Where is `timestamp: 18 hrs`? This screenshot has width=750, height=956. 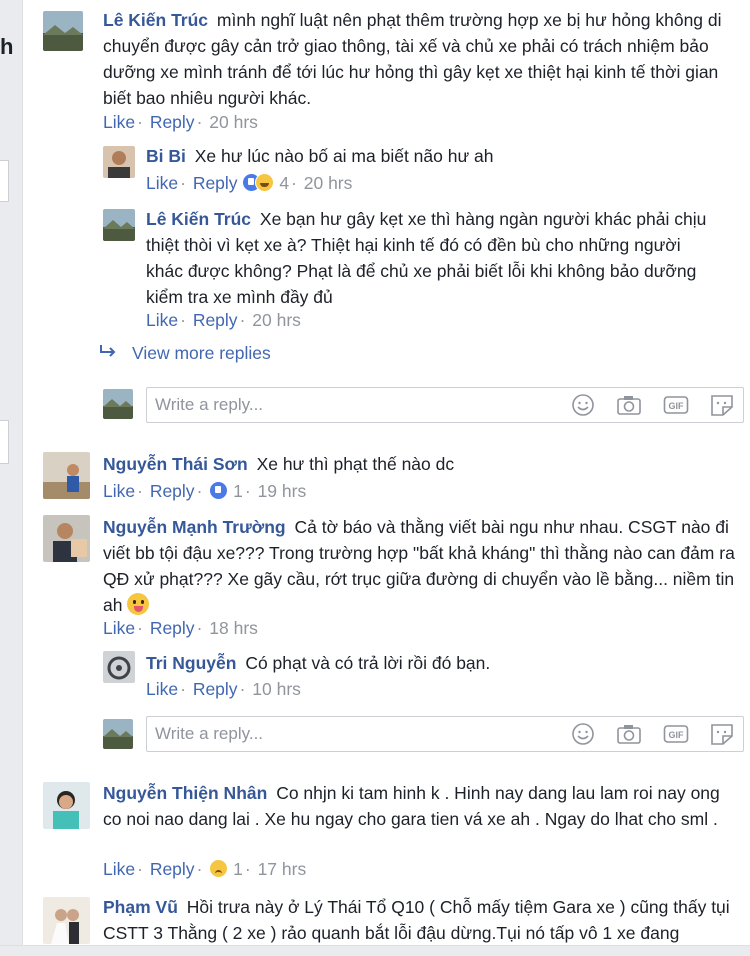 timestamp: 18 hrs is located at coordinates (233, 628).